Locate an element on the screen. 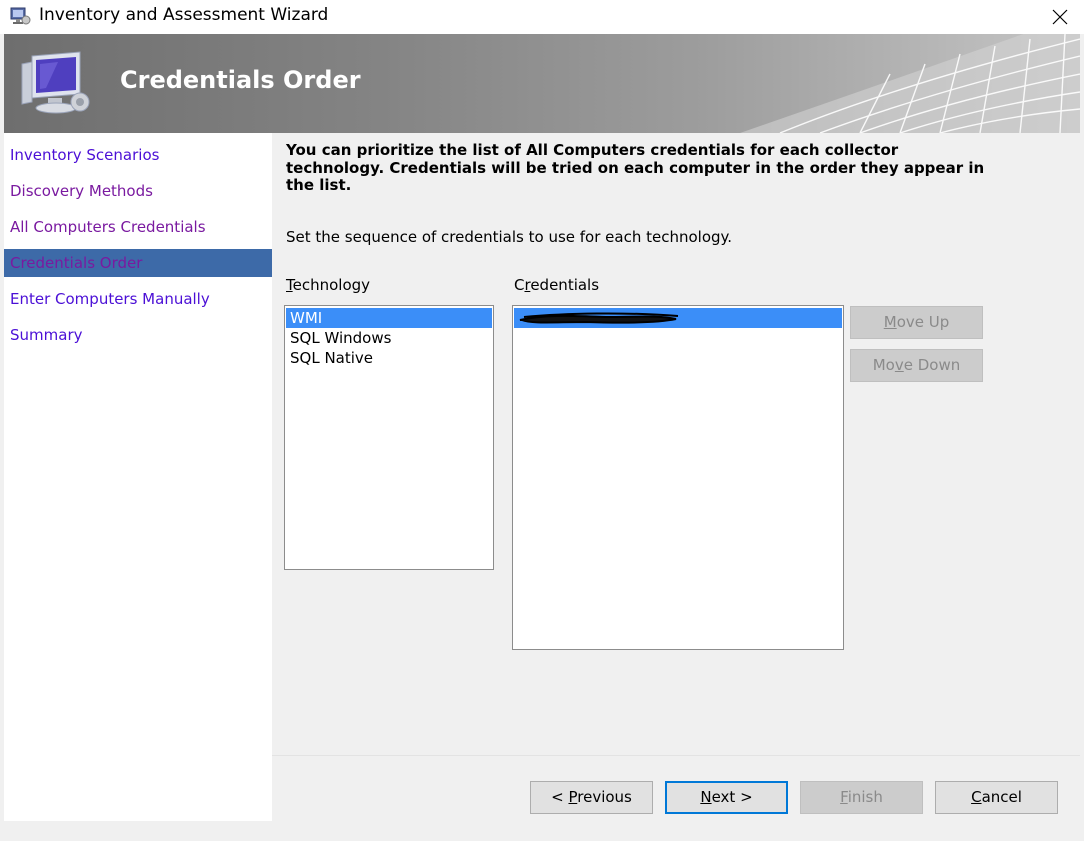 This screenshot has width=1084, height=841. window-bottom-edge is located at coordinates (542, 831).